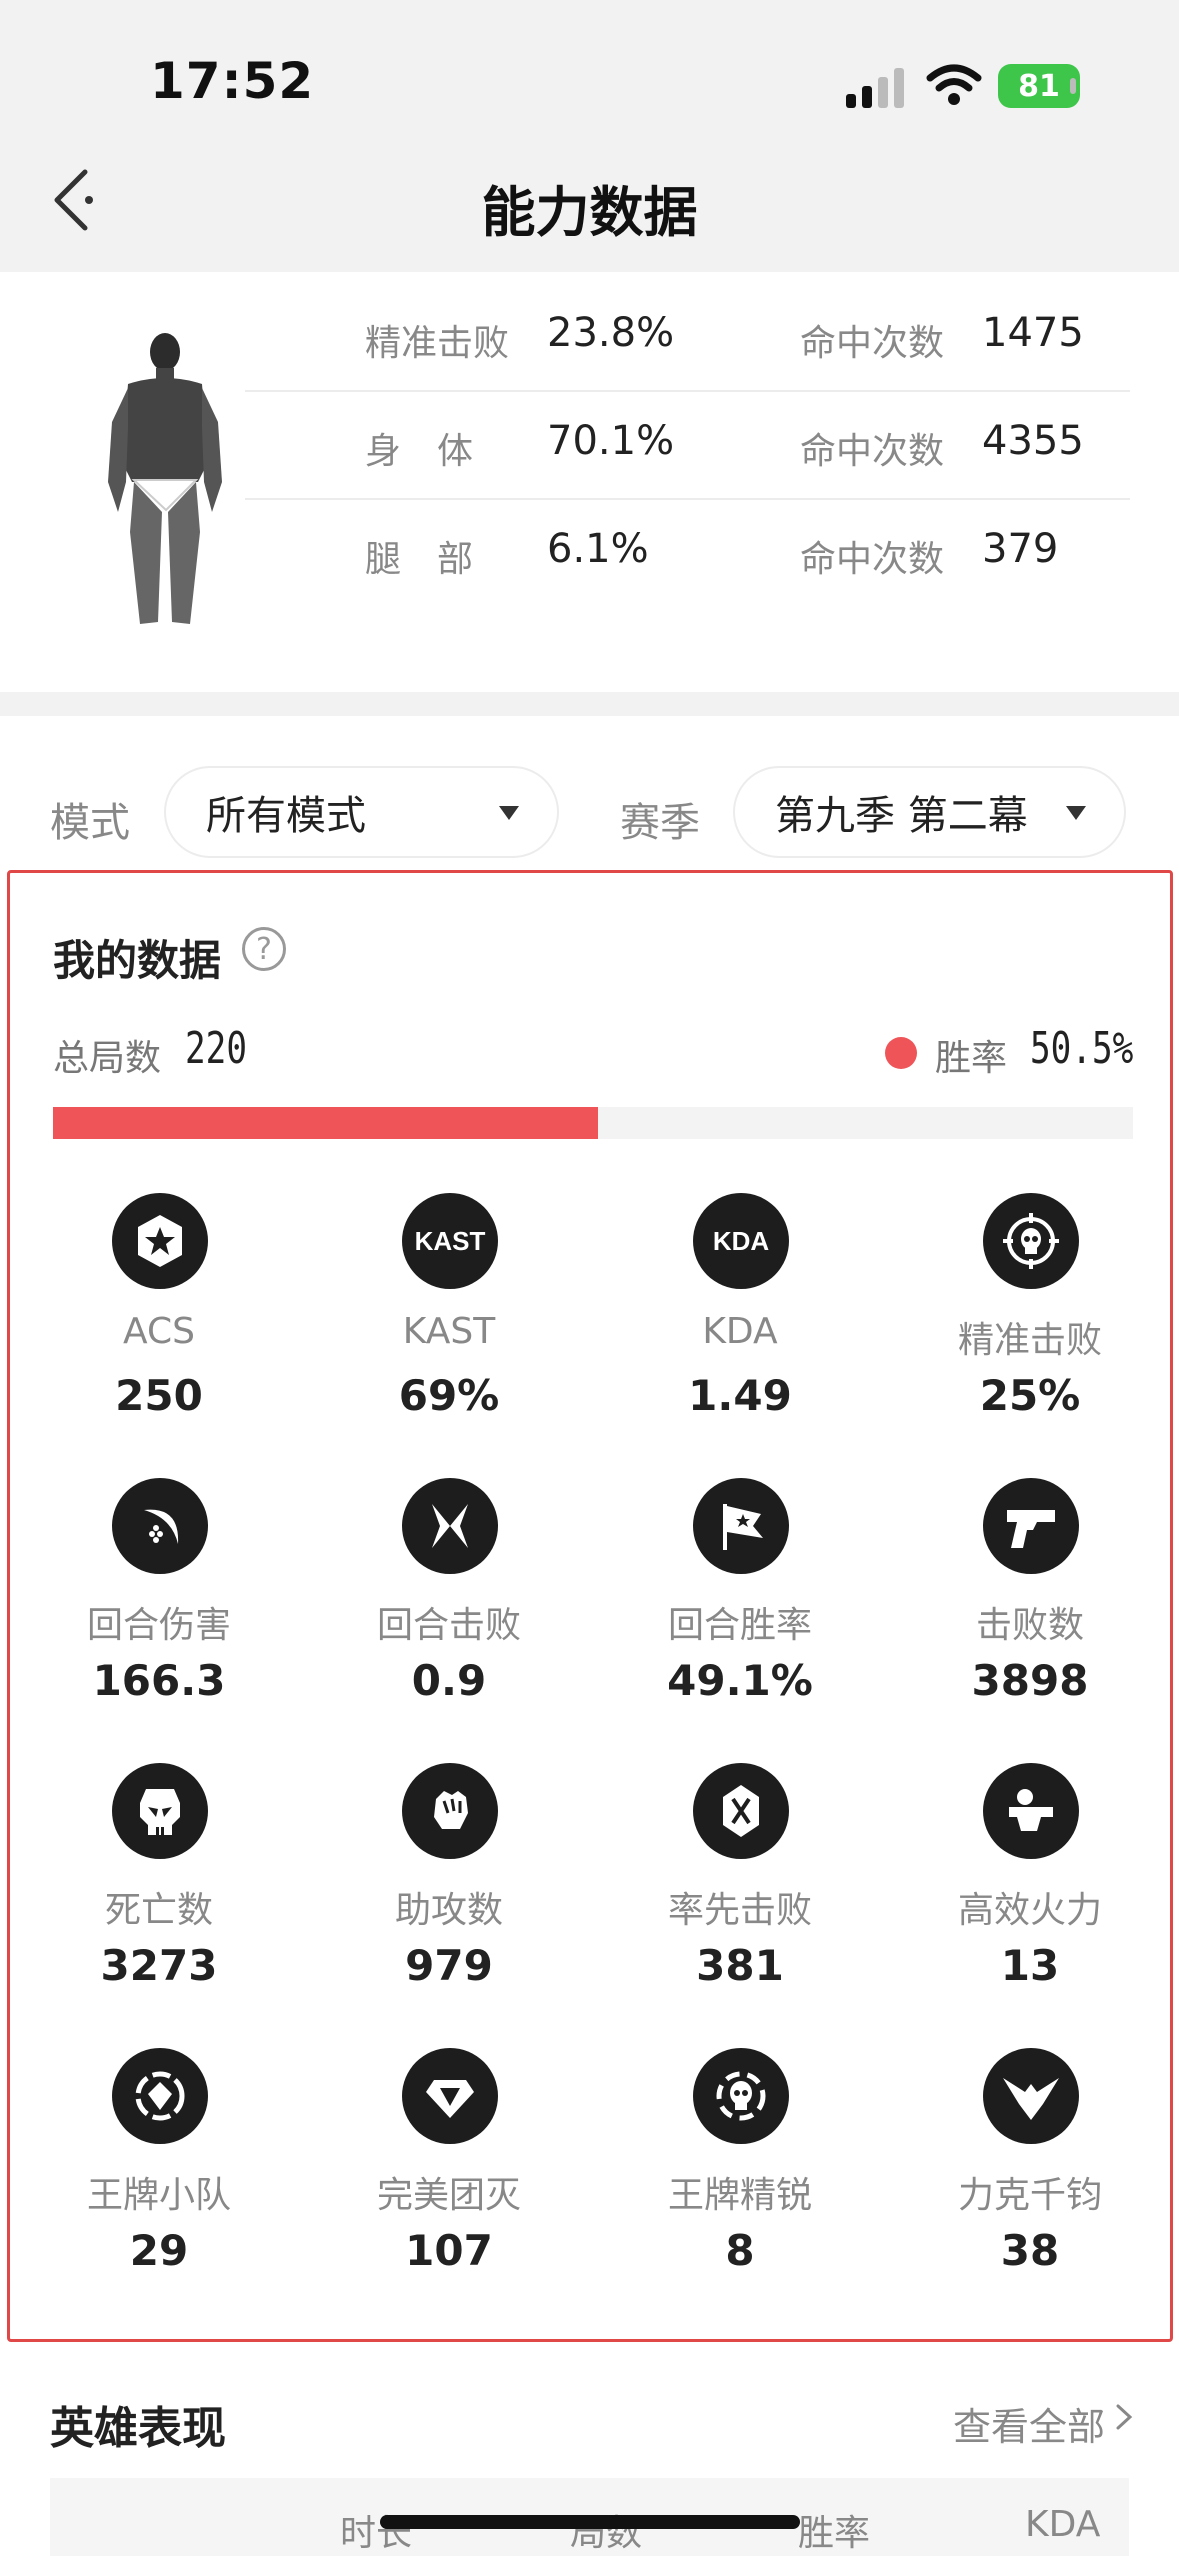 This screenshot has height=2556, width=1179. Describe the element at coordinates (606, 2533) in the screenshot. I see `column-header-games: 局数` at that location.